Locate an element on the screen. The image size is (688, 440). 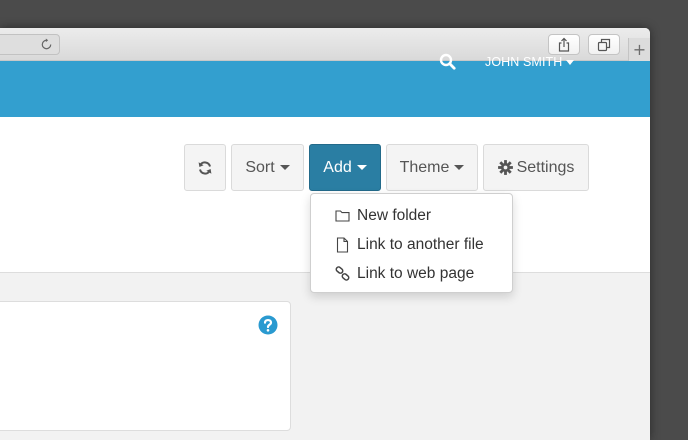
content-panel is located at coordinates (145, 366).